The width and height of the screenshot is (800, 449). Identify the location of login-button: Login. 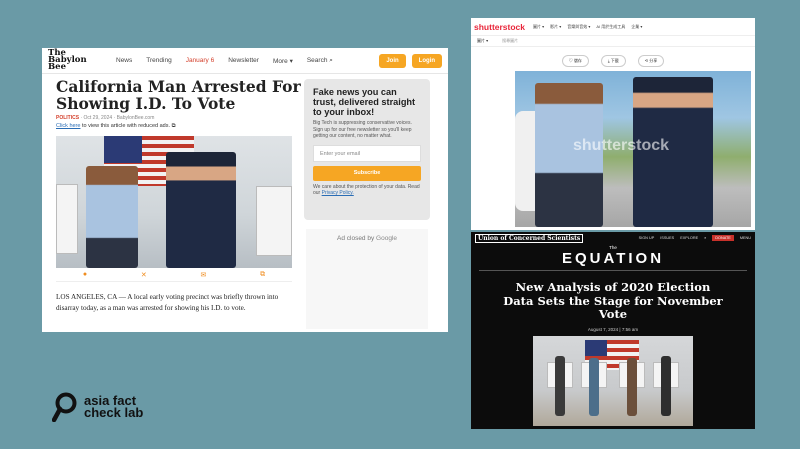
(426, 60).